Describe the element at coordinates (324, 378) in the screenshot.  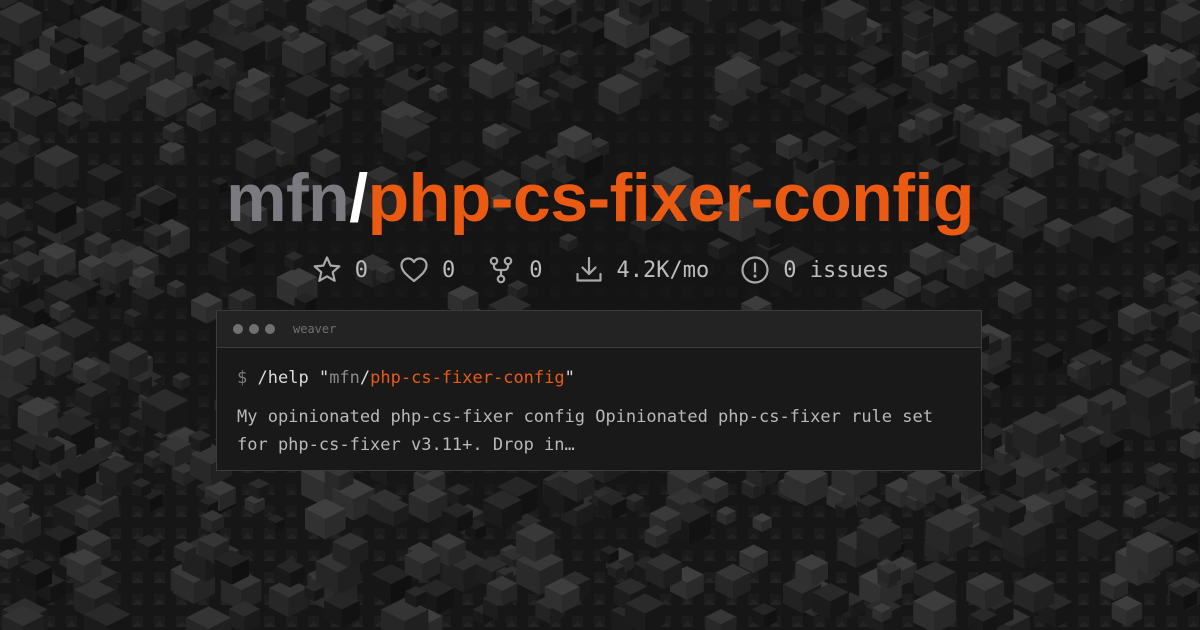
I see `quote-open: "` at that location.